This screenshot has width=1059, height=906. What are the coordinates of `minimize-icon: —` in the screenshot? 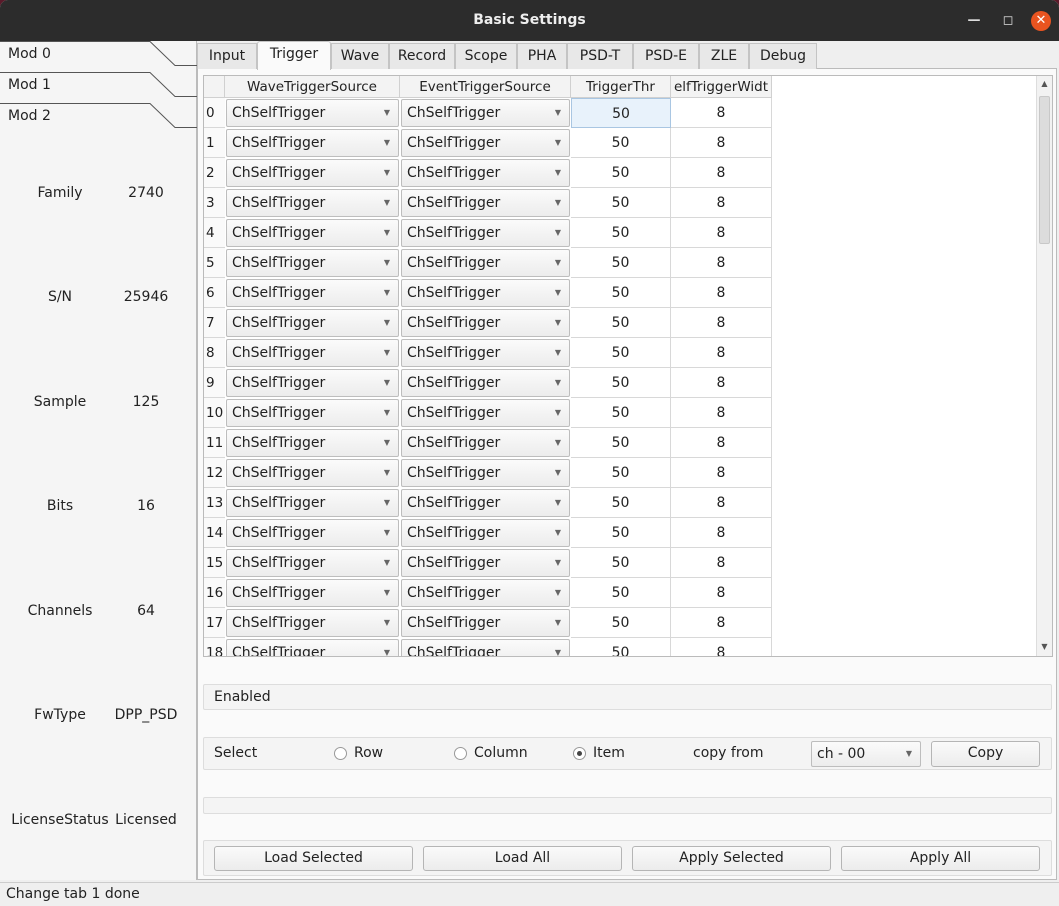 It's located at (974, 21).